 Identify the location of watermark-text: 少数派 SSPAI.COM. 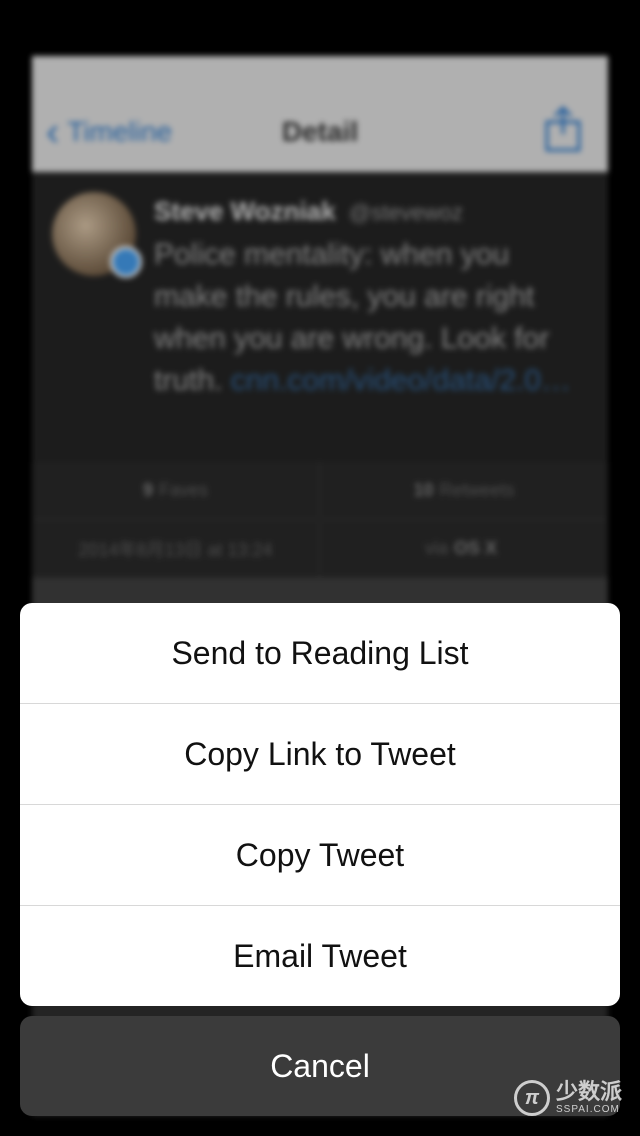
(589, 1098).